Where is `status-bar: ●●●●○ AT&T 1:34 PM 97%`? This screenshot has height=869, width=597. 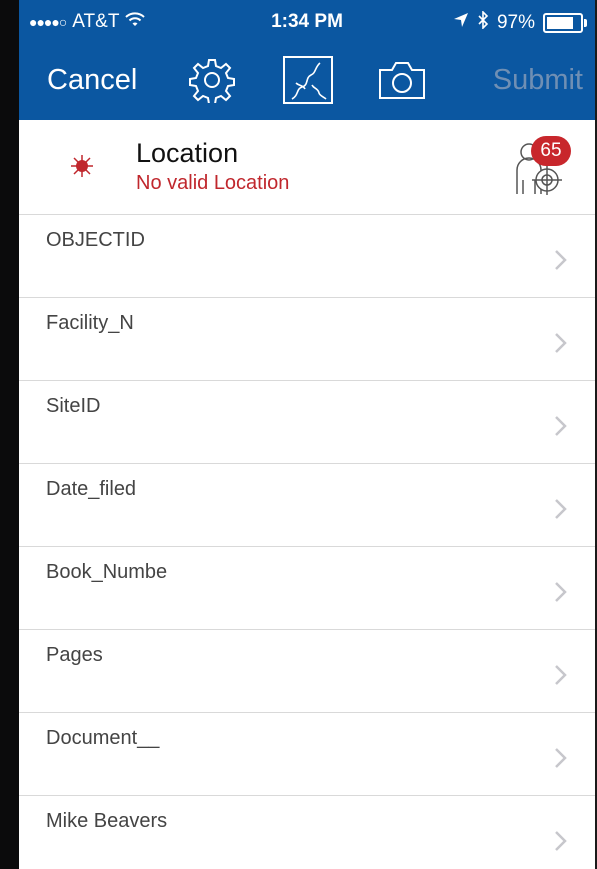
status-bar: ●●●●○ AT&T 1:34 PM 97% is located at coordinates (307, 22).